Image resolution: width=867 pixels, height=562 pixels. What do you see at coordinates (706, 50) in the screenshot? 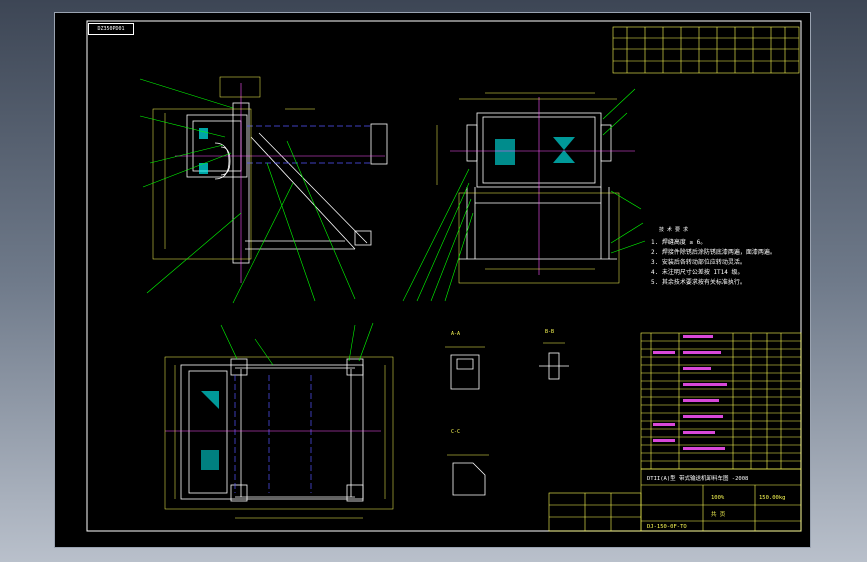
I see `revision-table` at bounding box center [706, 50].